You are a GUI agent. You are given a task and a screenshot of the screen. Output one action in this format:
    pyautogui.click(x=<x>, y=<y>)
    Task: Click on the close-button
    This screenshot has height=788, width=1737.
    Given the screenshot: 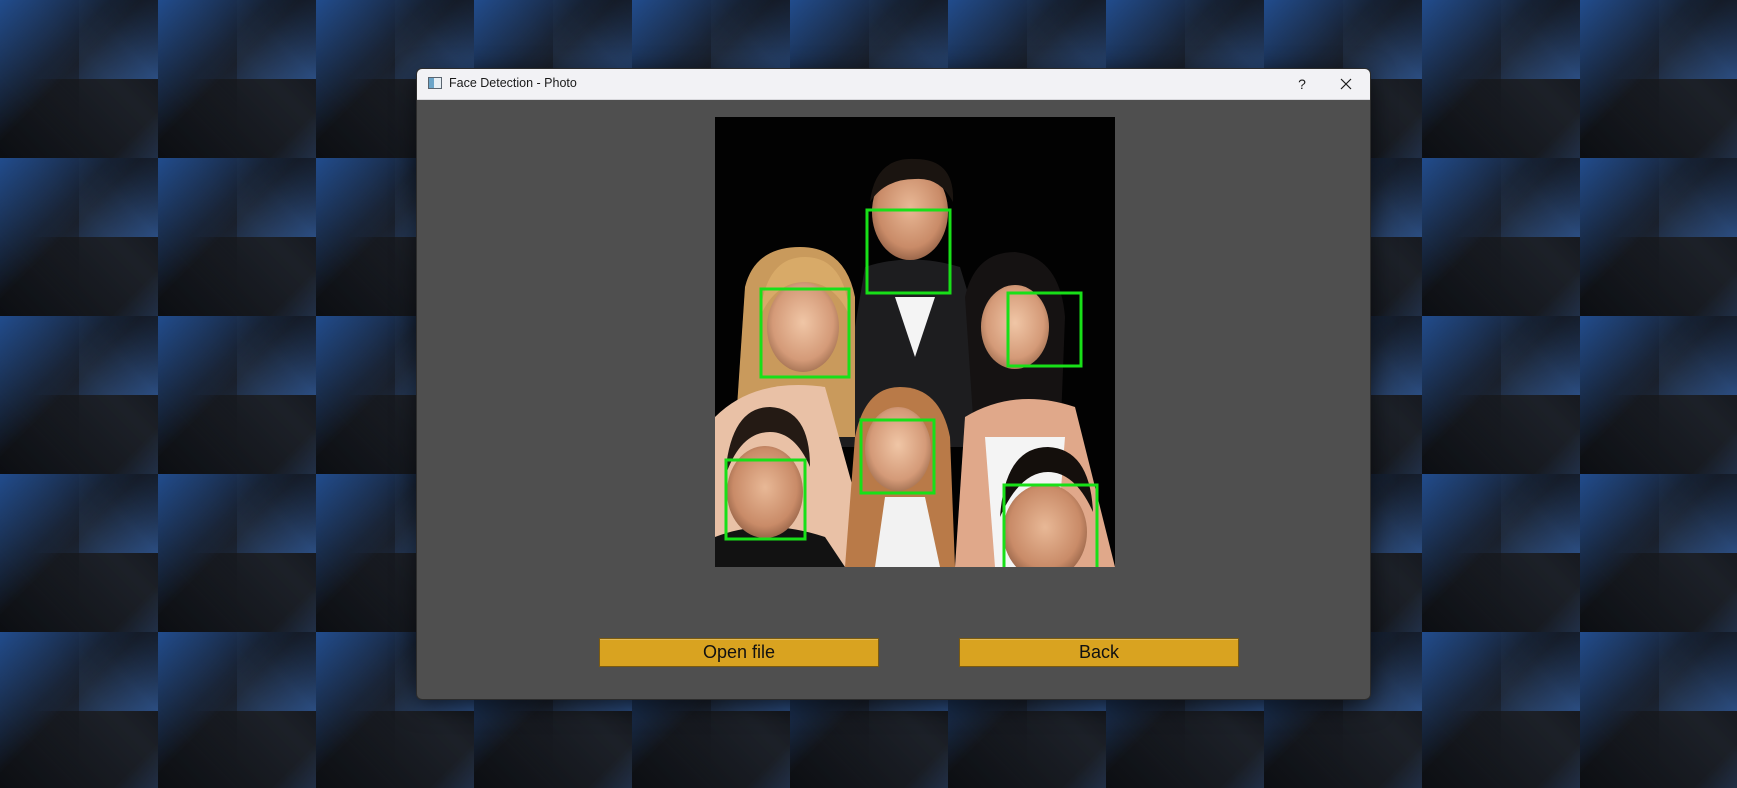 What is the action you would take?
    pyautogui.click(x=1346, y=84)
    